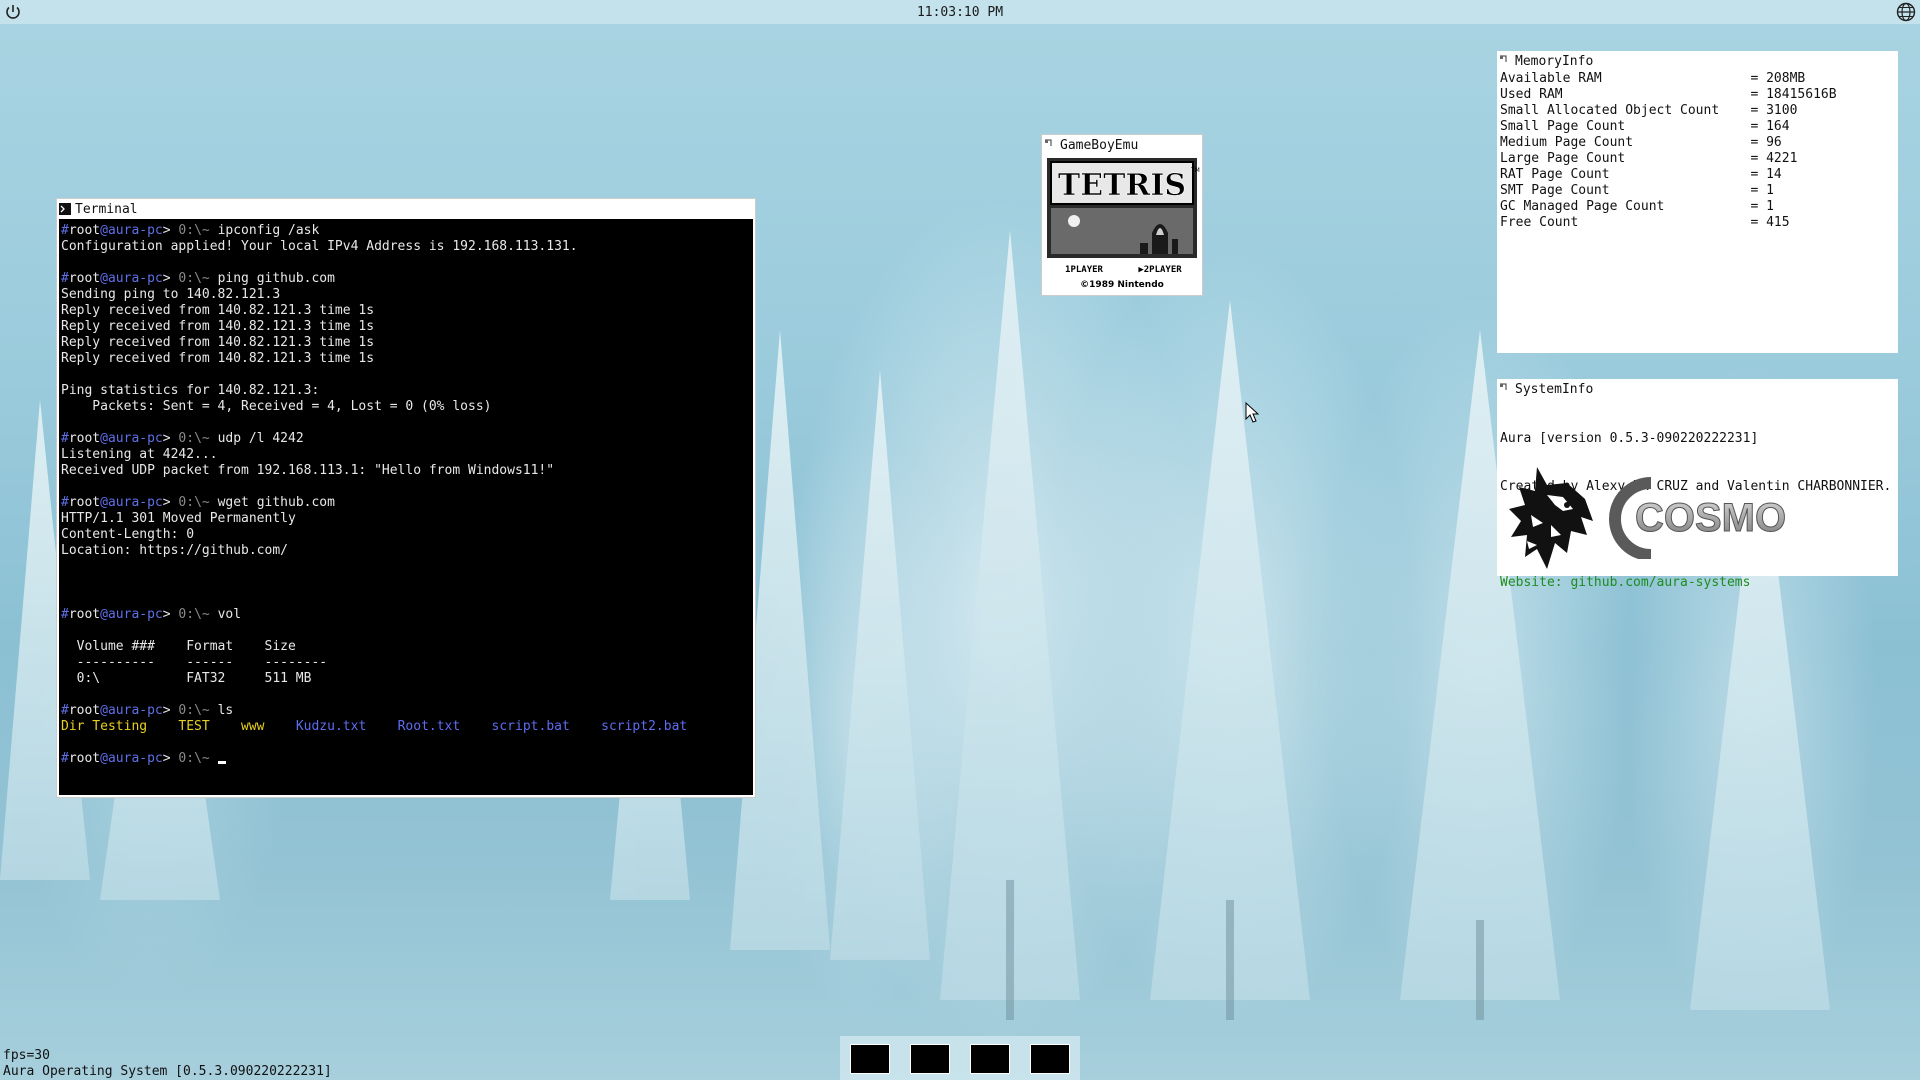  Describe the element at coordinates (1699, 127) in the screenshot. I see `memory-row: Small Page Count = 164` at that location.